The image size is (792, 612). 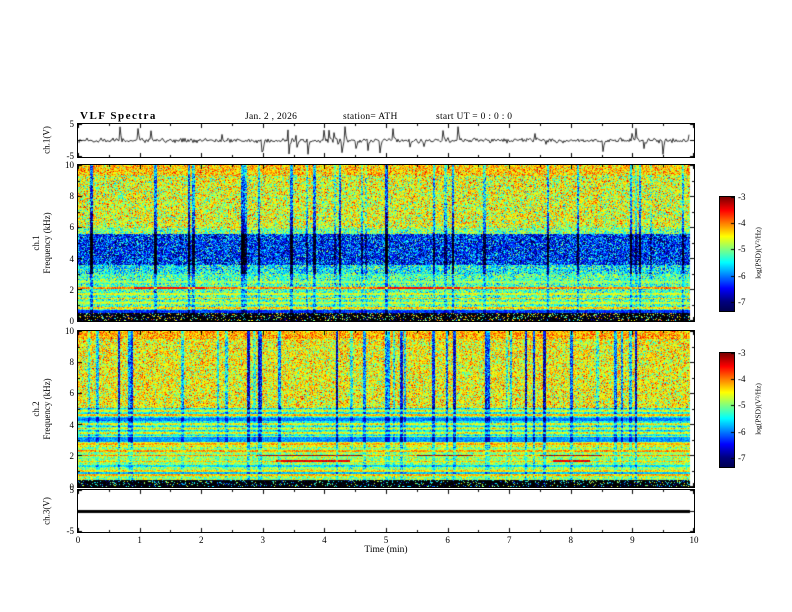 I want to click on colorbar-ch2, so click(x=727, y=410).